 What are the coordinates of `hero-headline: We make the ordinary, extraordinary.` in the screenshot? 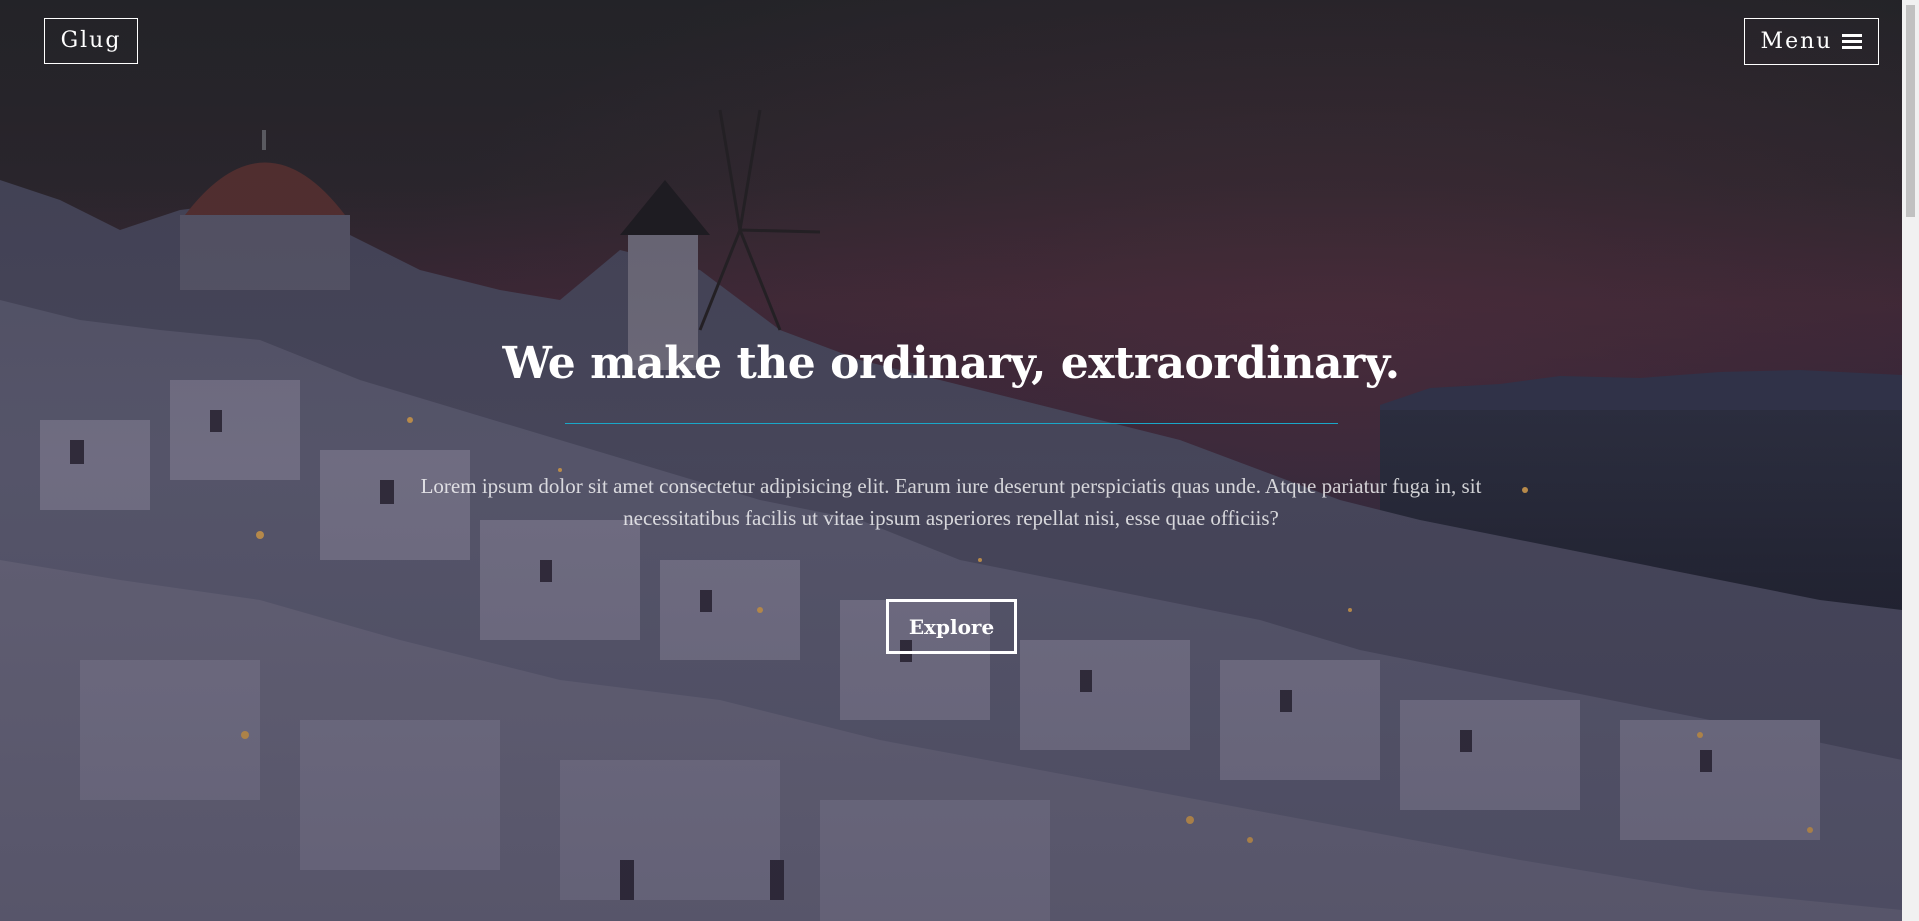 It's located at (951, 363).